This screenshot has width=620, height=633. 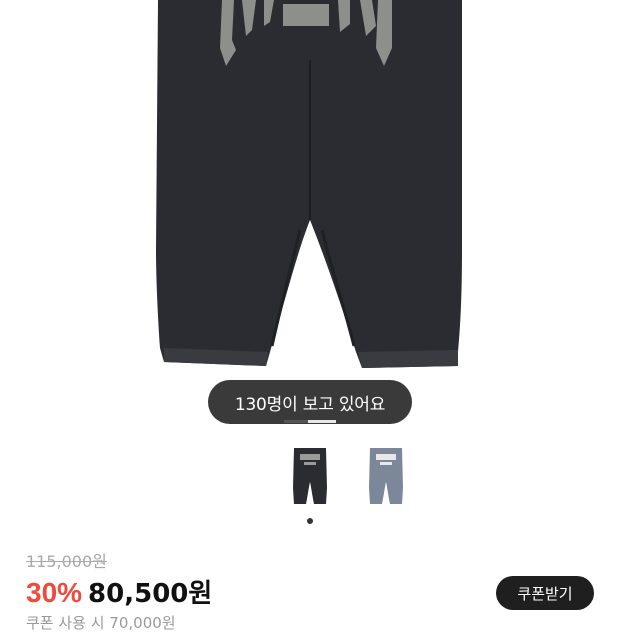 I want to click on price-row: 30% 80,500원, so click(x=119, y=591).